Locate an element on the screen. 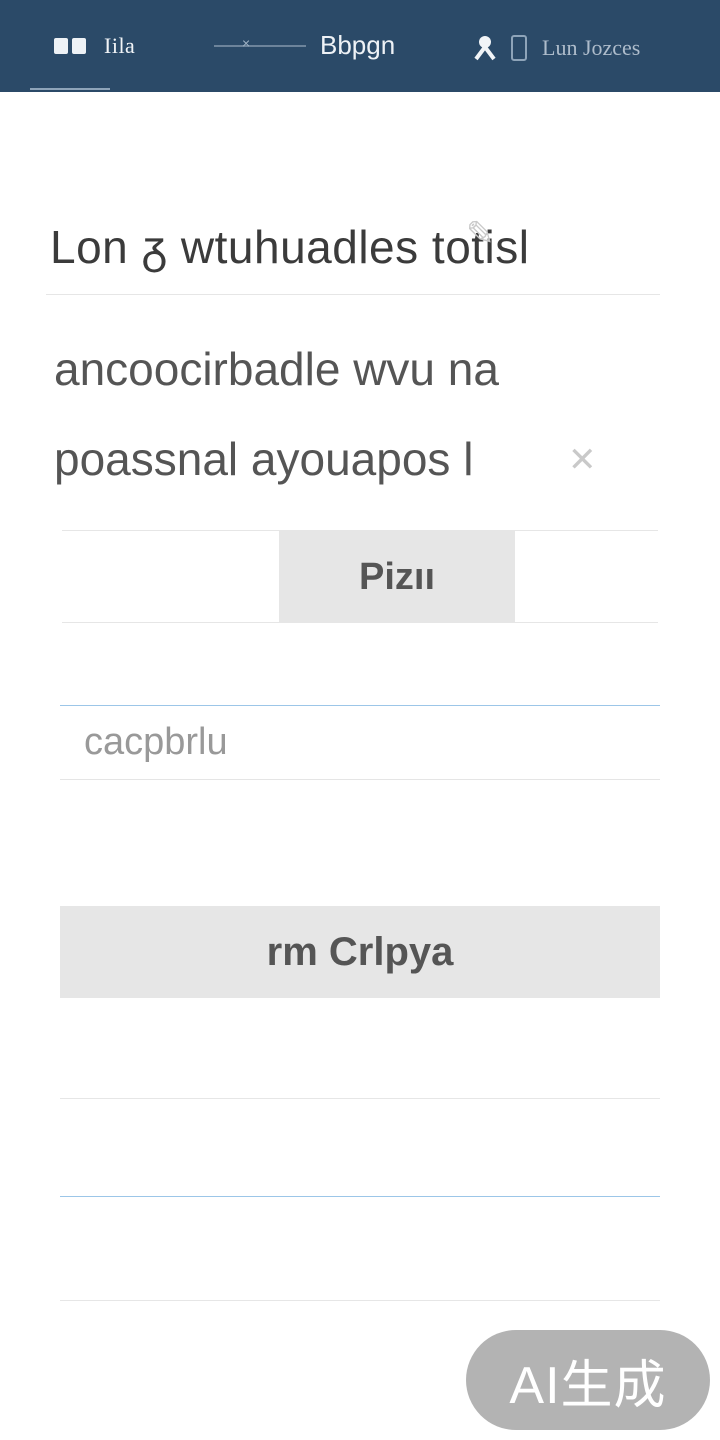 This screenshot has height=1440, width=720. top-navigation-bar: Iila Bbpgn Lun Jozces is located at coordinates (360, 46).